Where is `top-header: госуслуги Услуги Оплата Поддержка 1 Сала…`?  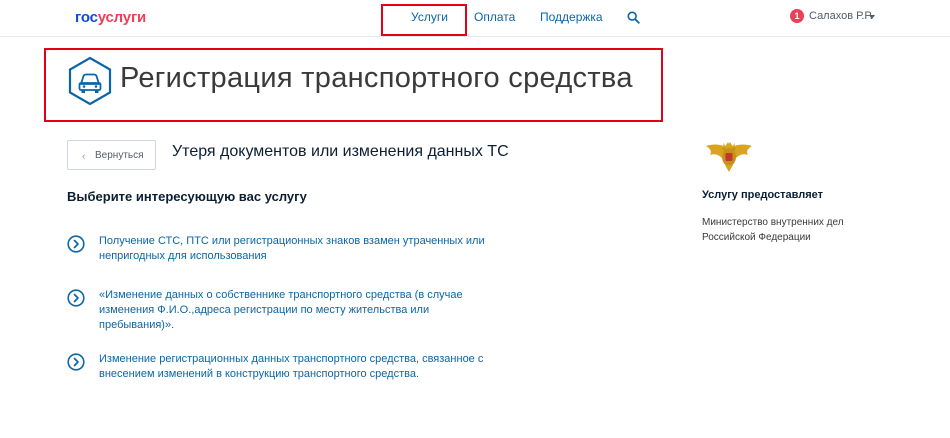
top-header: госуслуги Услуги Оплата Поддержка 1 Сала… is located at coordinates (475, 18).